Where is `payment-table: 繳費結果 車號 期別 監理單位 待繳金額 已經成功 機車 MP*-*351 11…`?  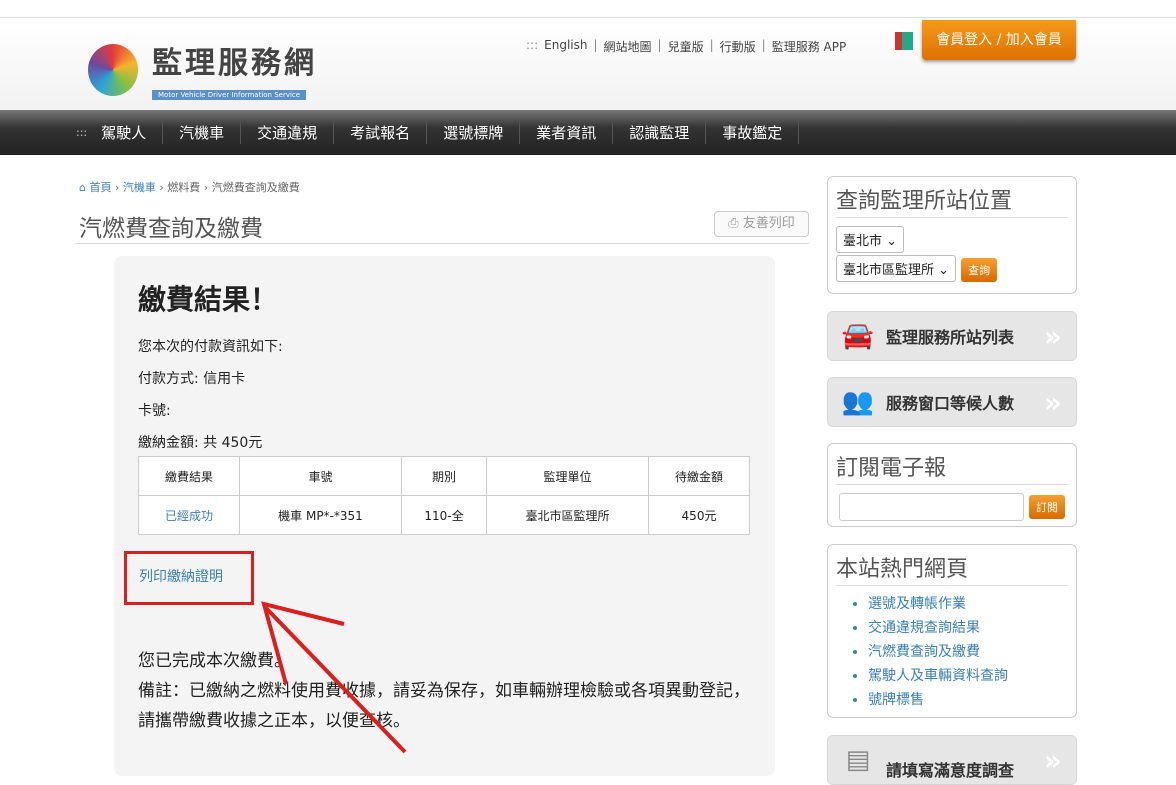 payment-table: 繳費結果 車號 期別 監理單位 待繳金額 已經成功 機車 MP*-*351 11… is located at coordinates (444, 495).